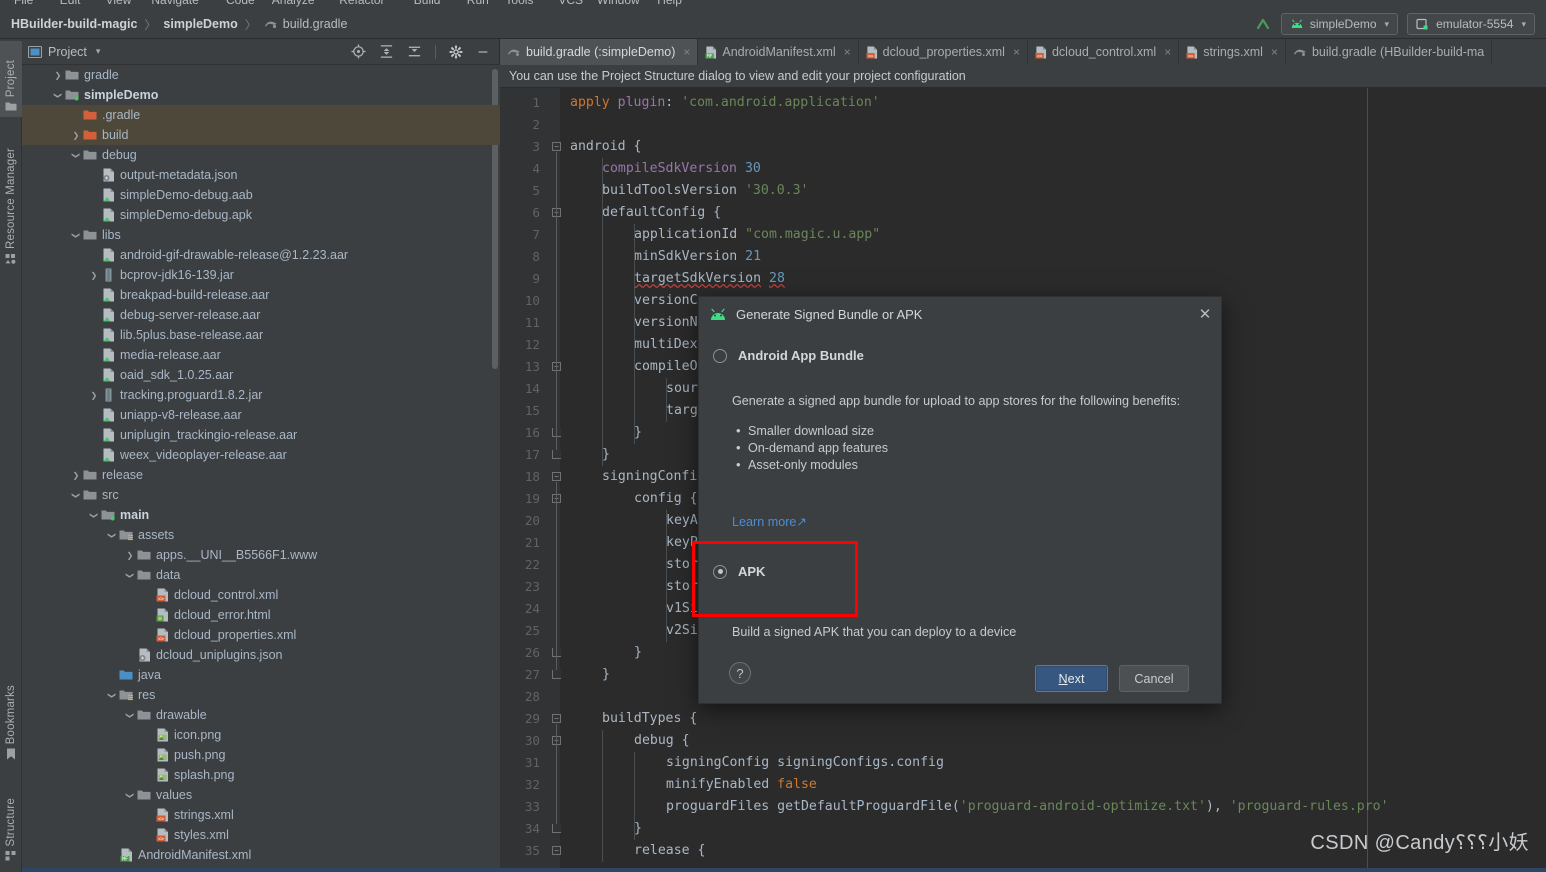 This screenshot has height=872, width=1546. Describe the element at coordinates (661, 213) in the screenshot. I see `code-line: defaultConfig {` at that location.